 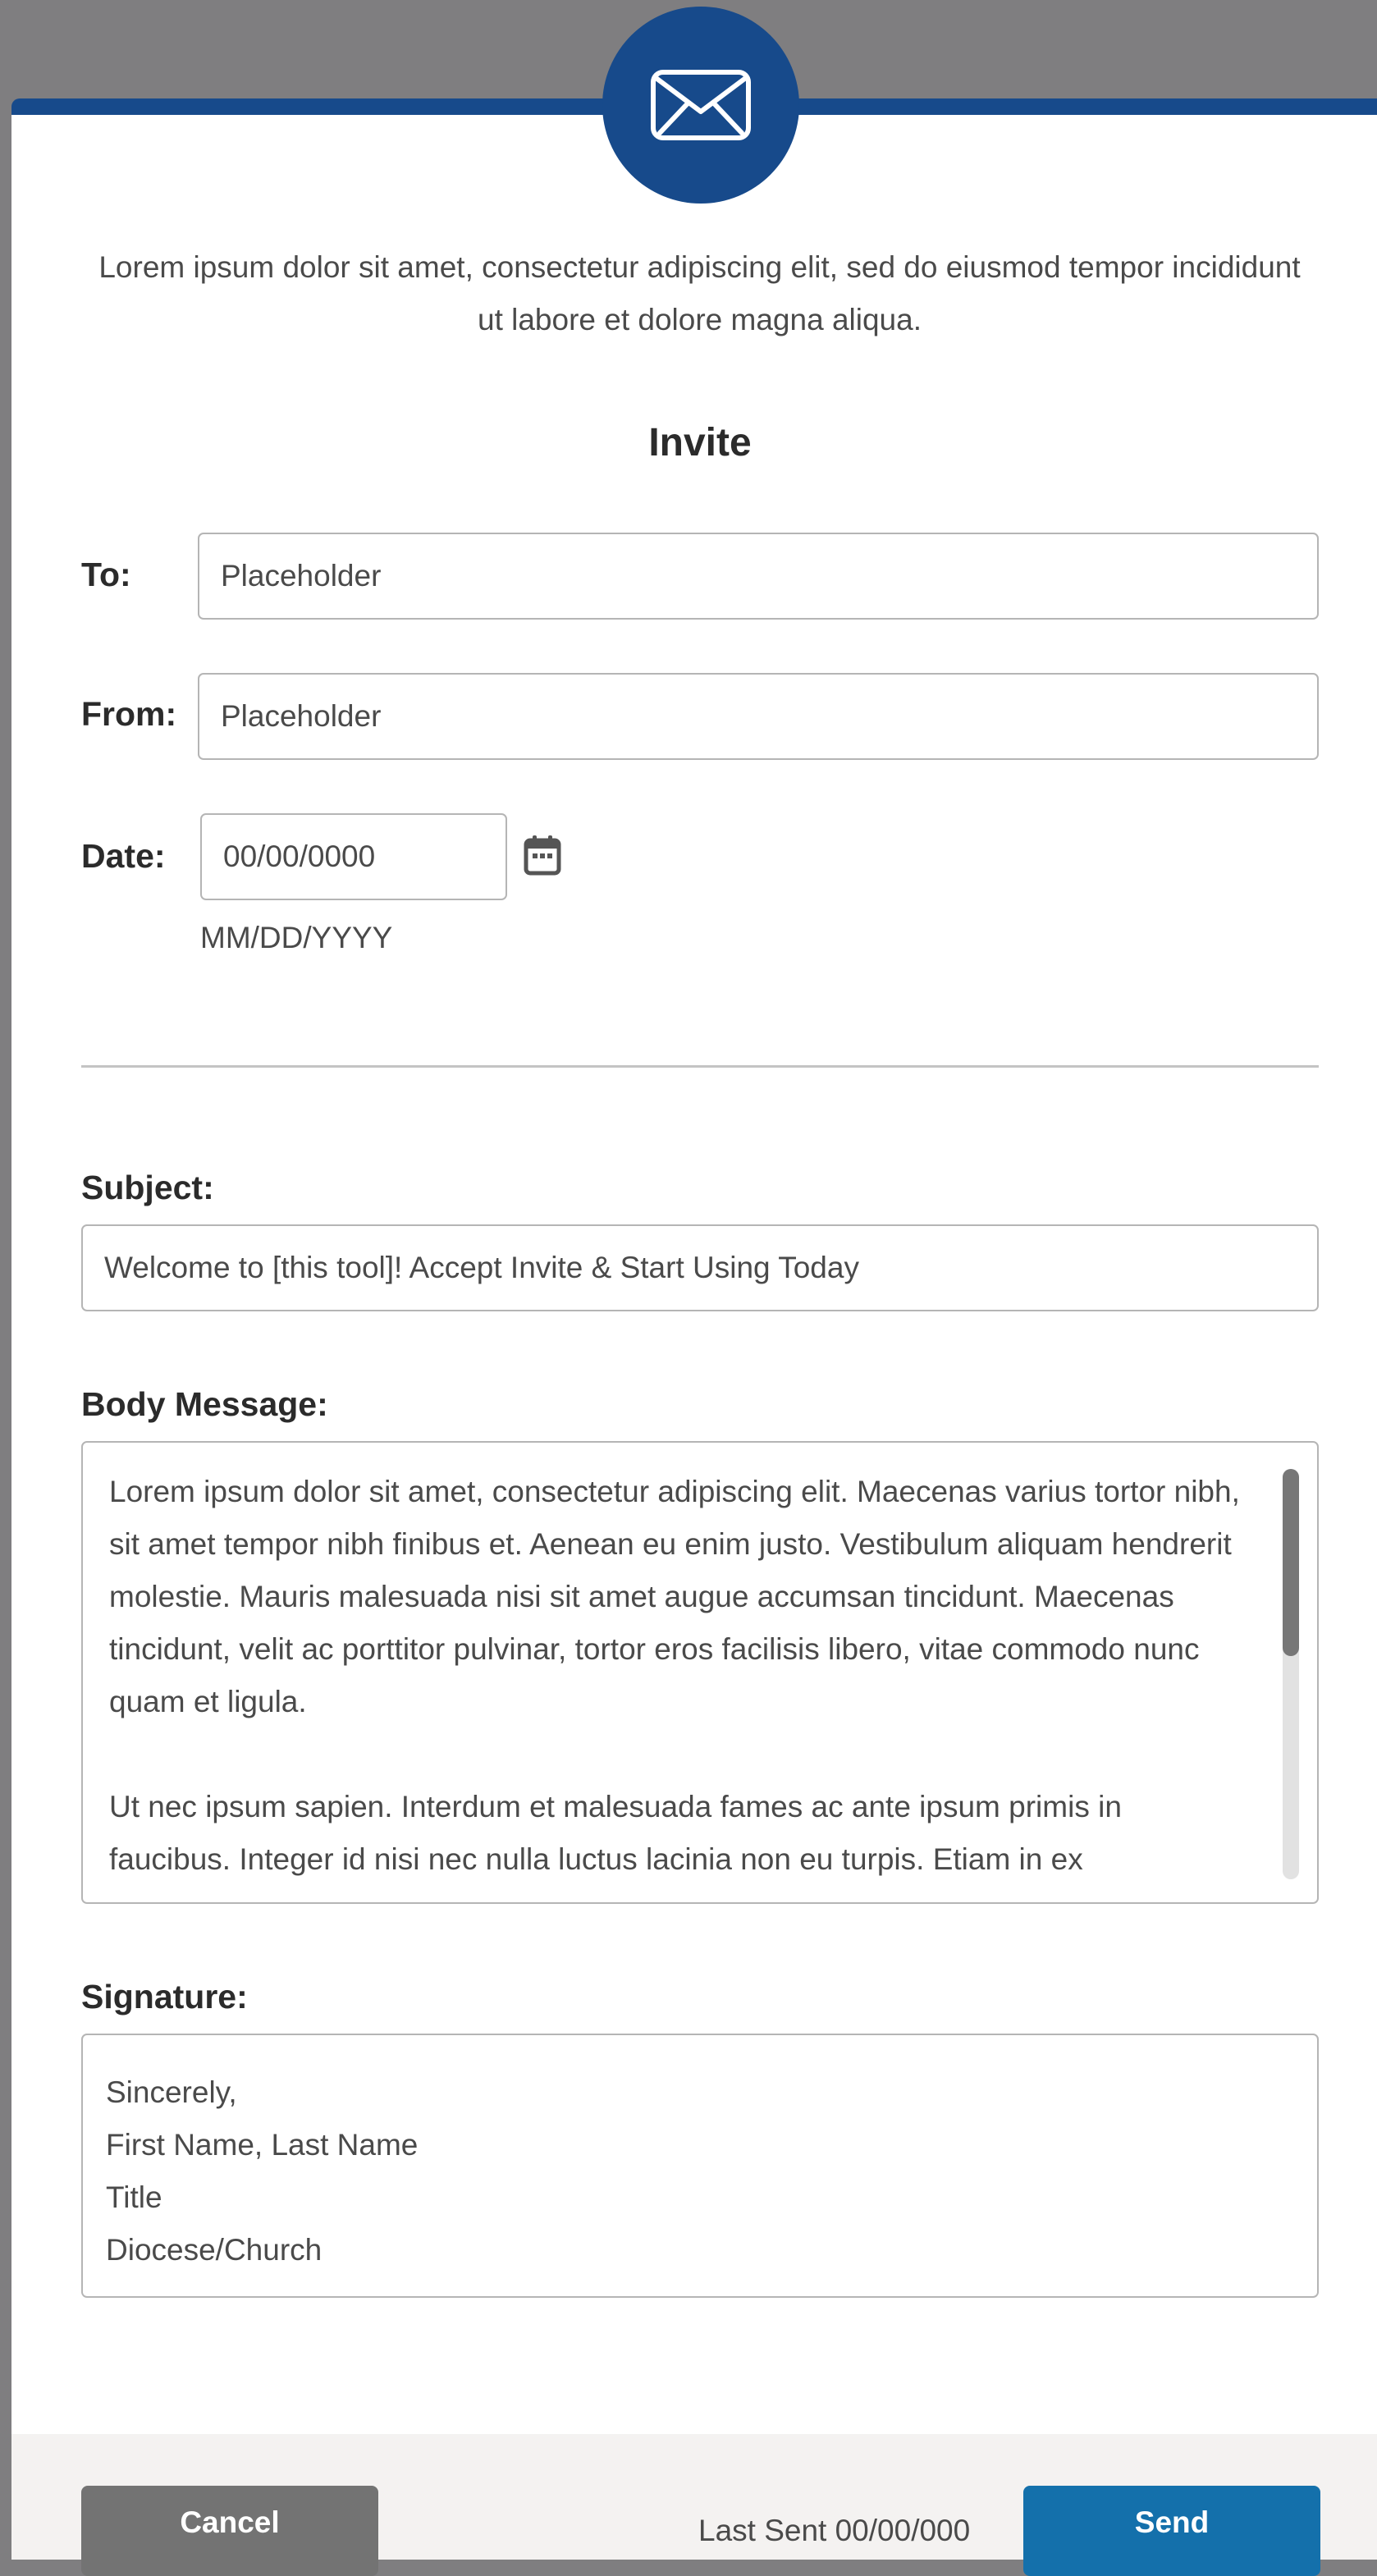 I want to click on signature-line: Diocese/Church, so click(x=214, y=2250).